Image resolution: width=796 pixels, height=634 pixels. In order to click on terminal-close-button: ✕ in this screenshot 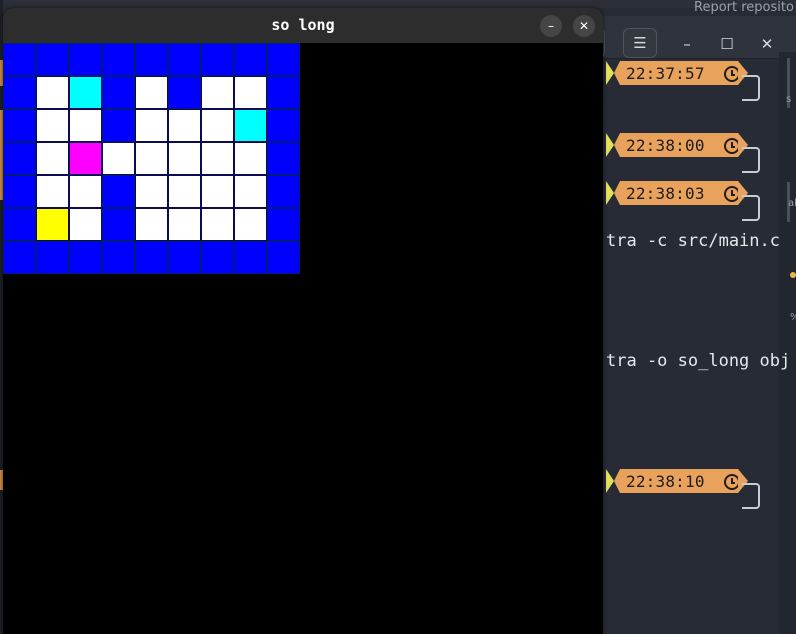, I will do `click(767, 44)`.